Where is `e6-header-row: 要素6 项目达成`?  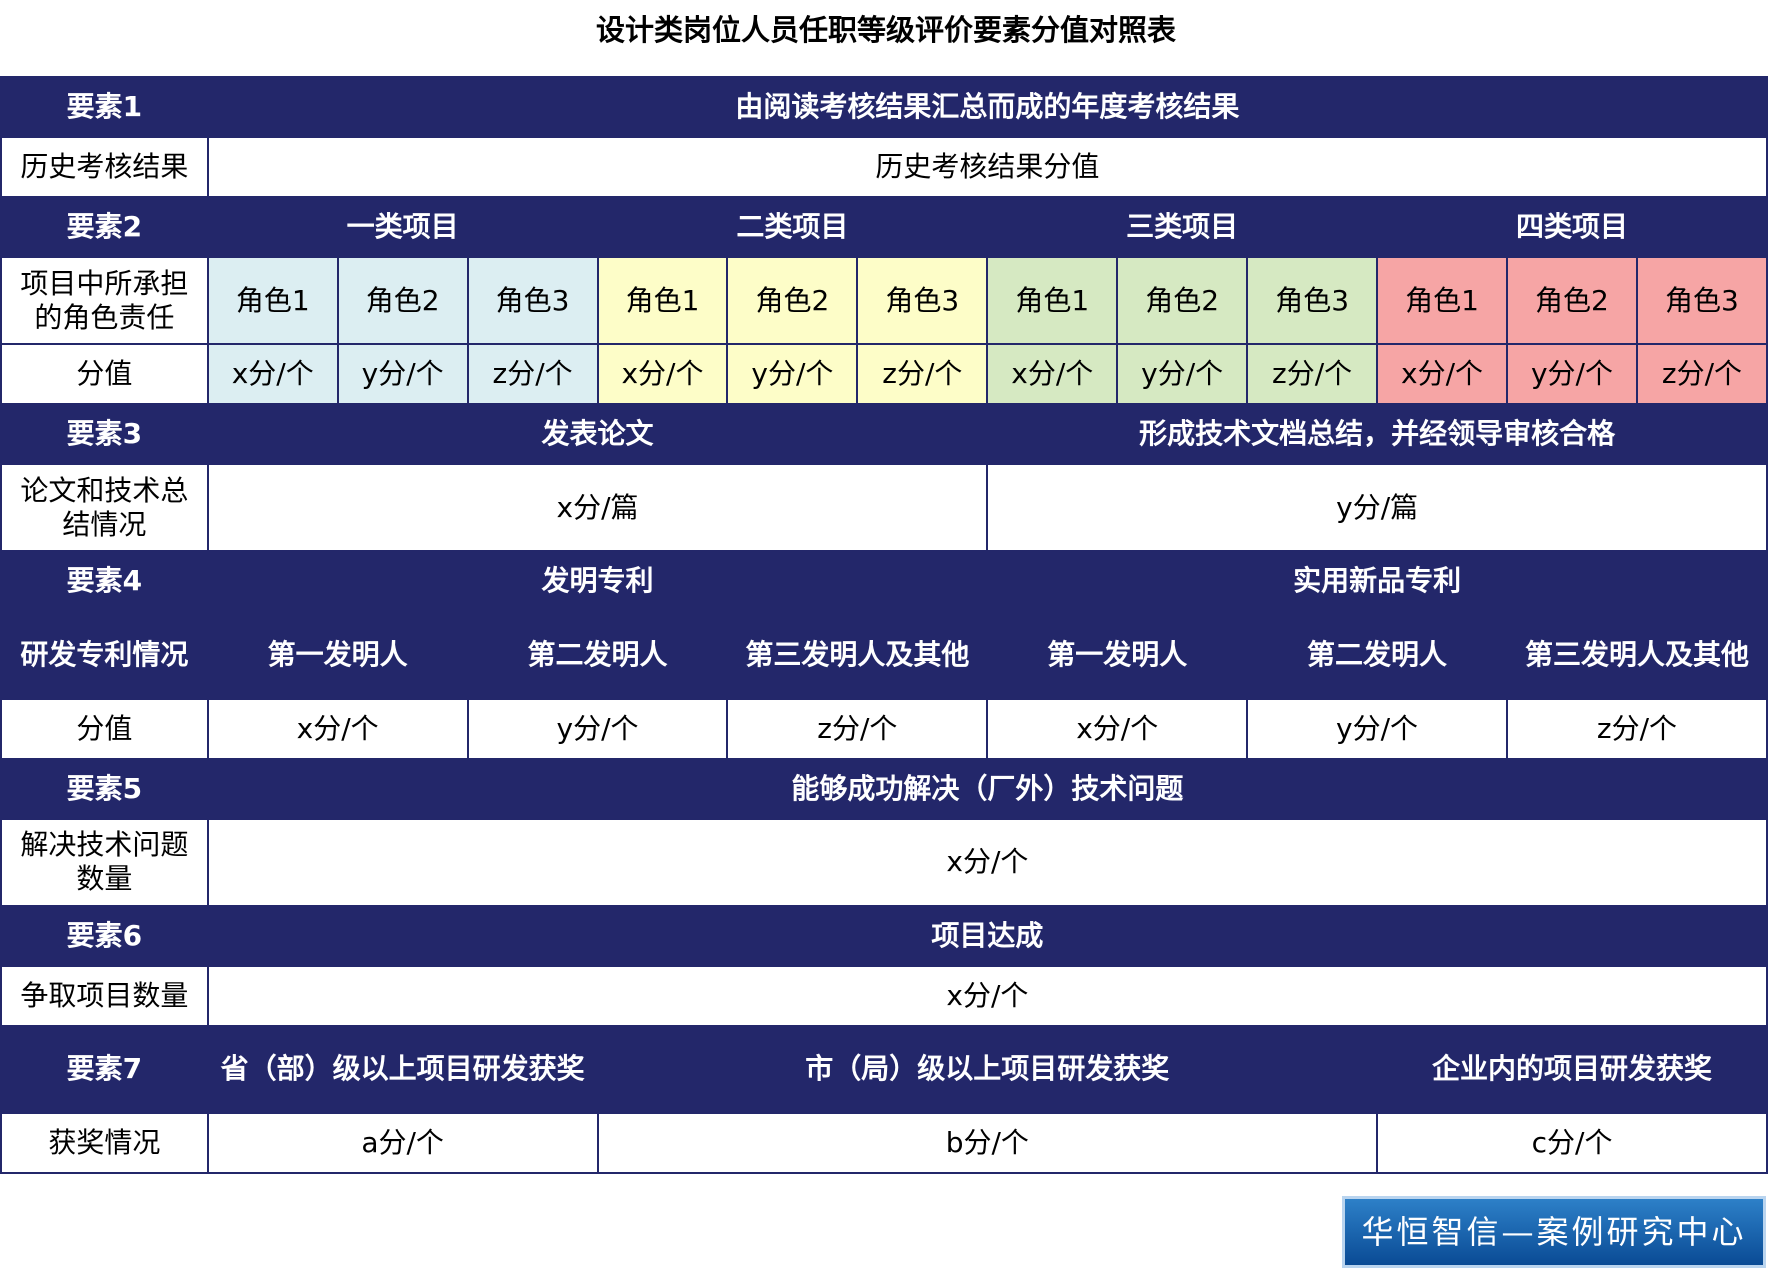 e6-header-row: 要素6 项目达成 is located at coordinates (884, 935).